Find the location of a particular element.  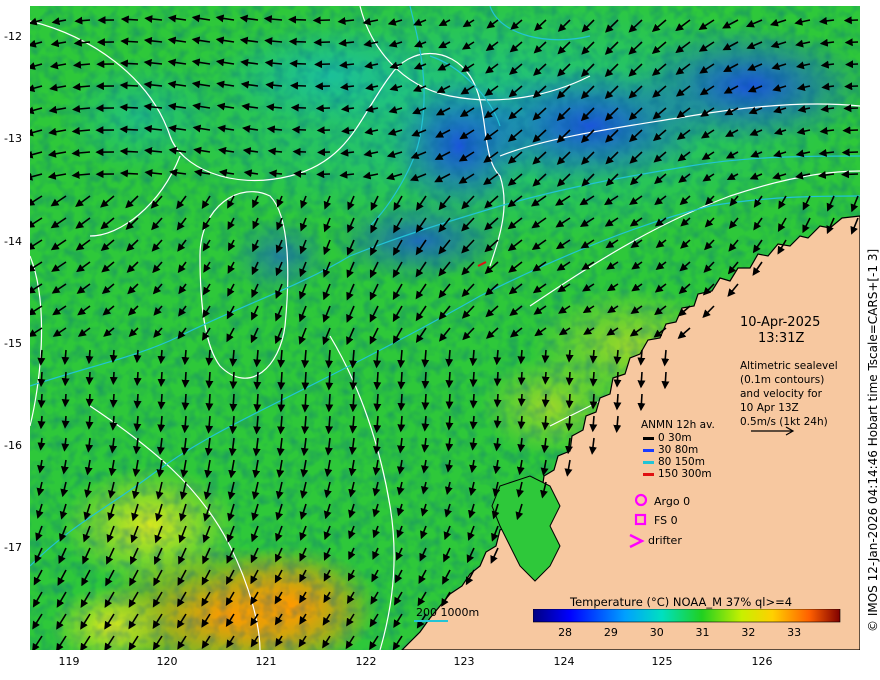

drifter-label: drifter is located at coordinates (665, 540).